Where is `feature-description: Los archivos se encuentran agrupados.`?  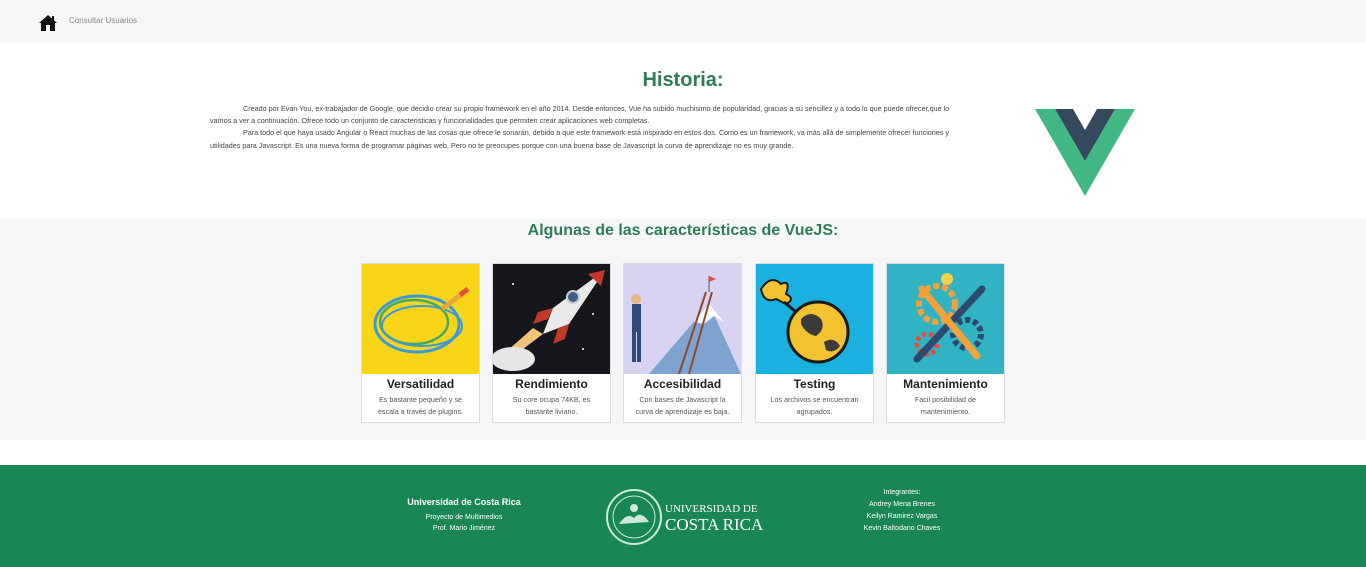 feature-description: Los archivos se encuentran agrupados. is located at coordinates (814, 405).